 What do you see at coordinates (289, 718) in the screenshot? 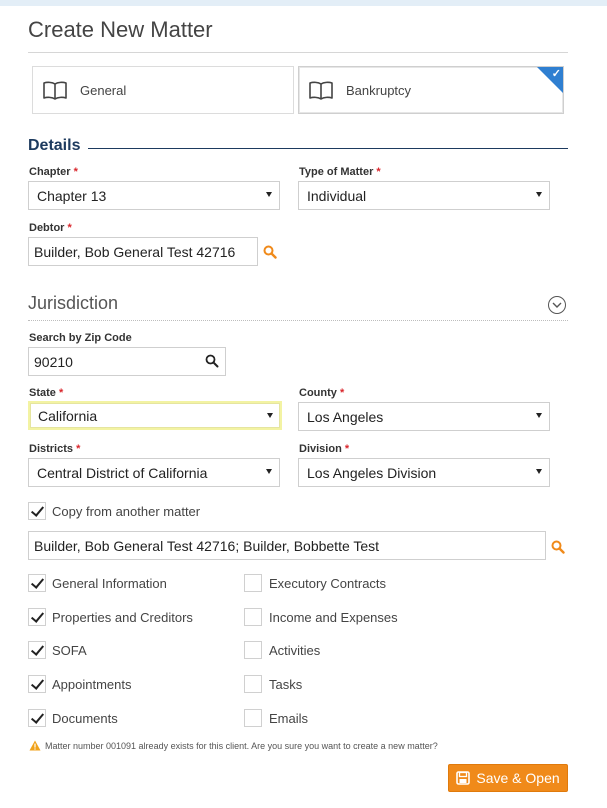
I see `option-emails-label: Emails` at bounding box center [289, 718].